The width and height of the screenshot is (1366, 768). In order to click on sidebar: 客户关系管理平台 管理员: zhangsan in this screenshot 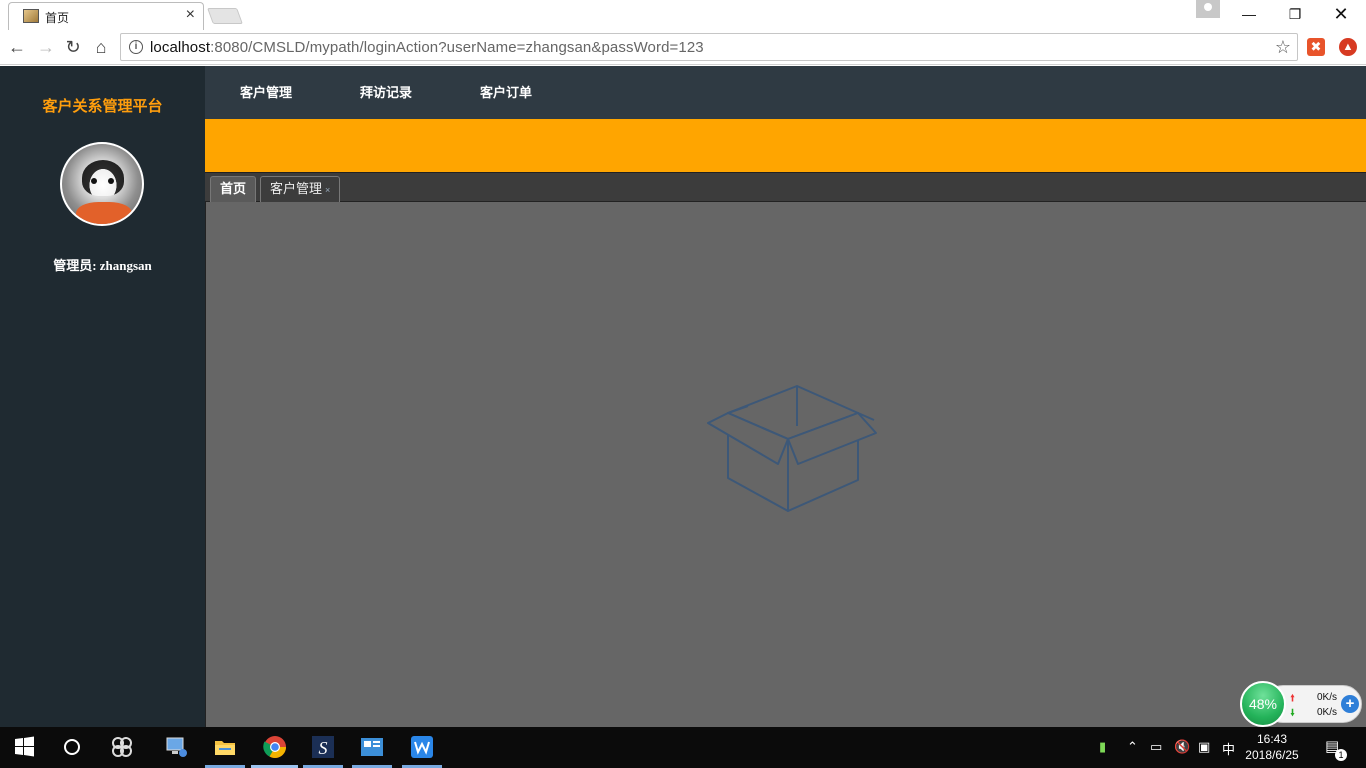, I will do `click(102, 396)`.